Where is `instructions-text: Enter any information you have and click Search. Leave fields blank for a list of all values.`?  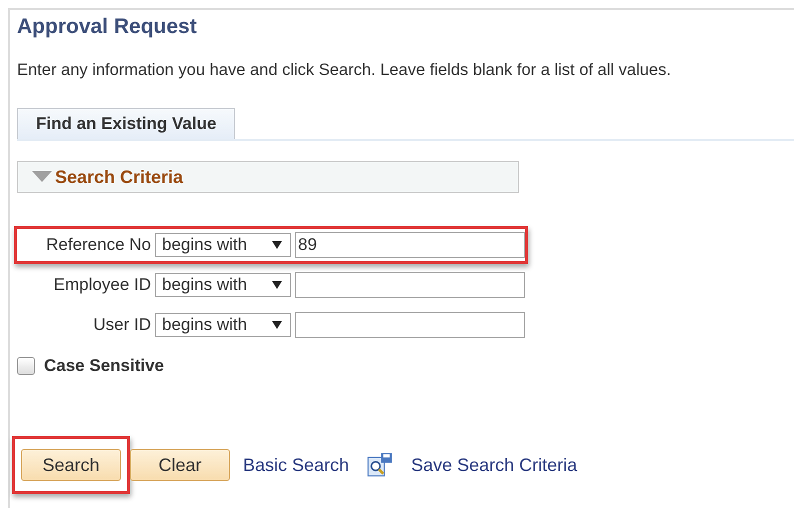 instructions-text: Enter any information you have and click Search. Leave fields blank for a list of all values. is located at coordinates (344, 70).